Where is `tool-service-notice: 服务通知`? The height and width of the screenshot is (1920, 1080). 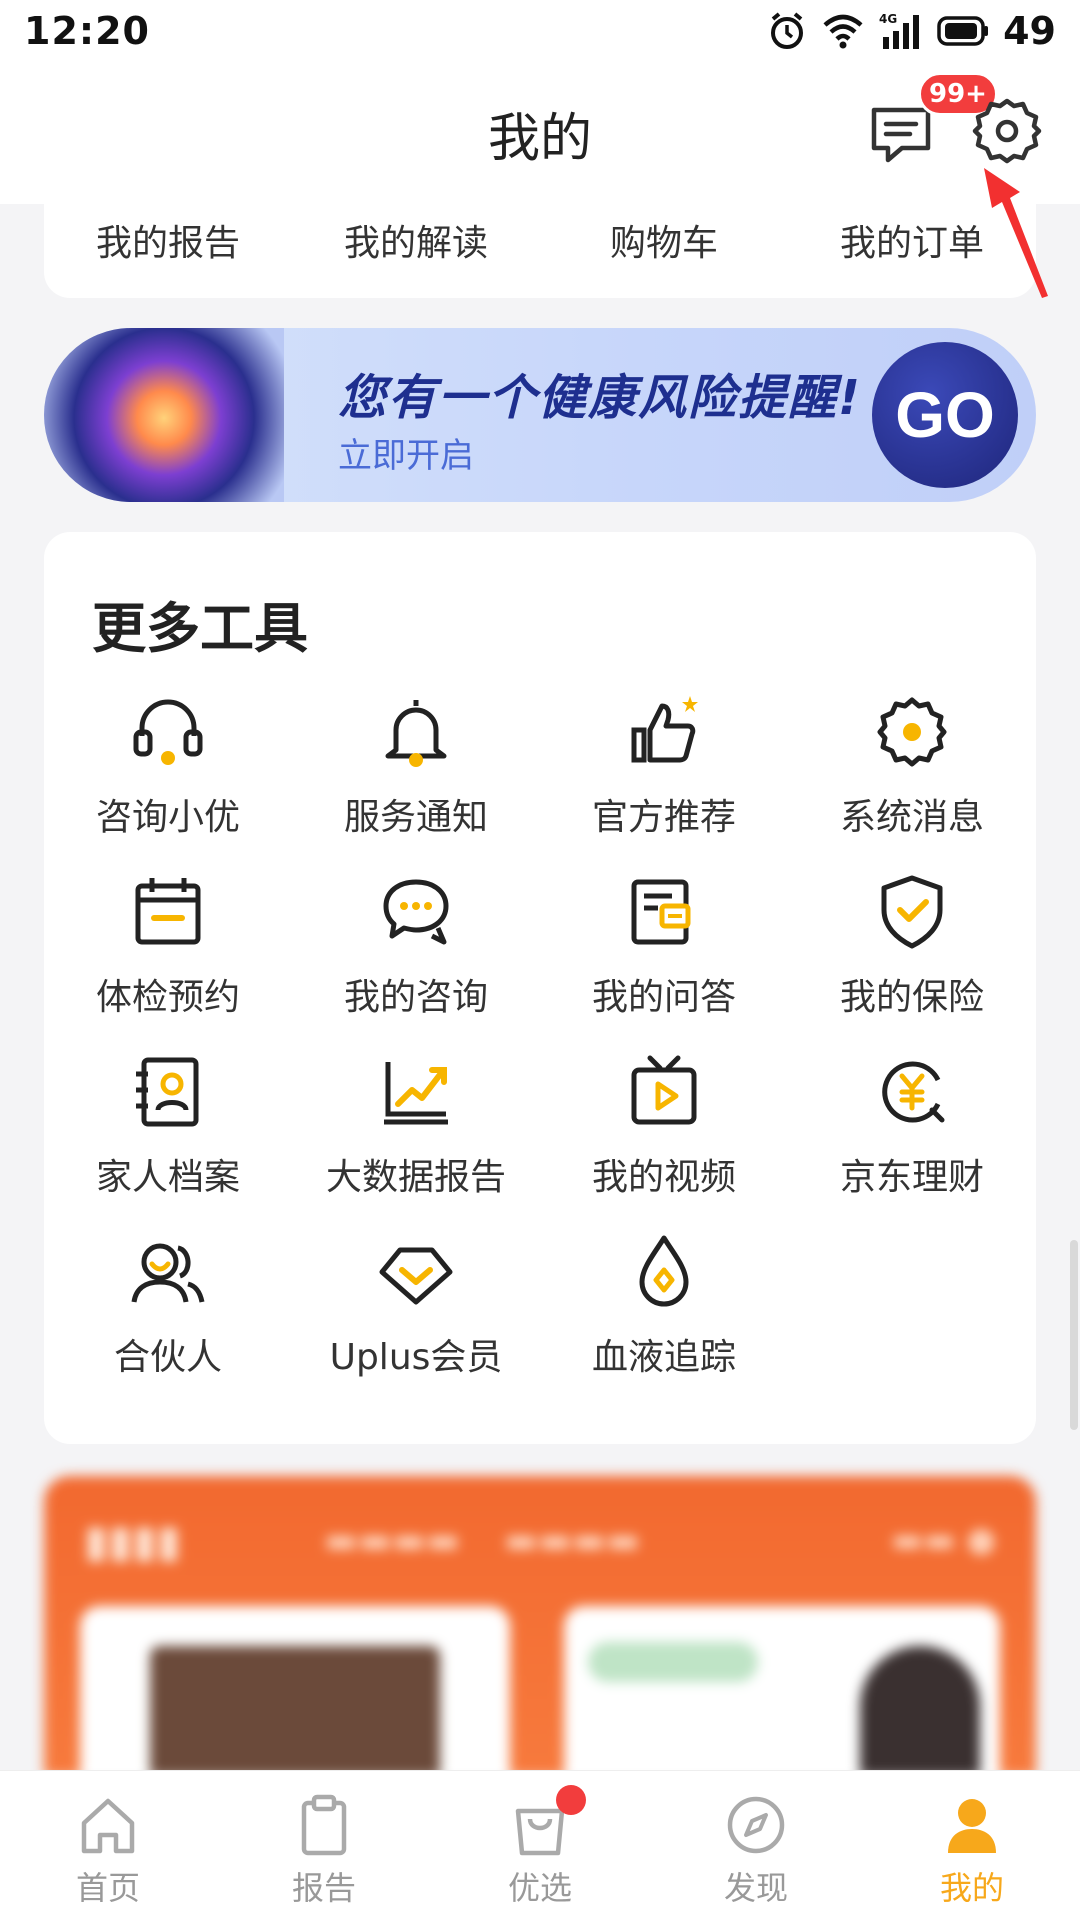 tool-service-notice: 服务通知 is located at coordinates (416, 777).